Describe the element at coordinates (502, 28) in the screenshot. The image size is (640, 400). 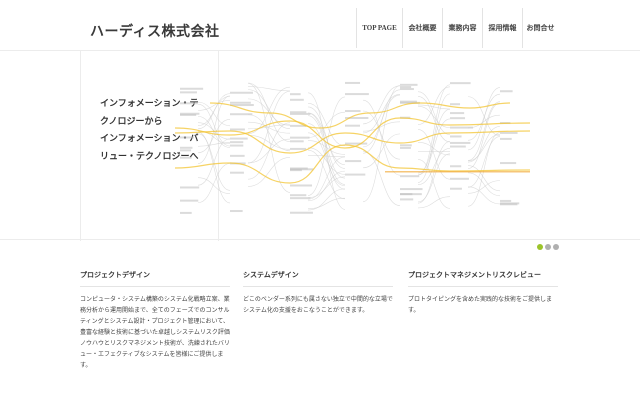
I see `nav-recruit: 採用情報` at that location.